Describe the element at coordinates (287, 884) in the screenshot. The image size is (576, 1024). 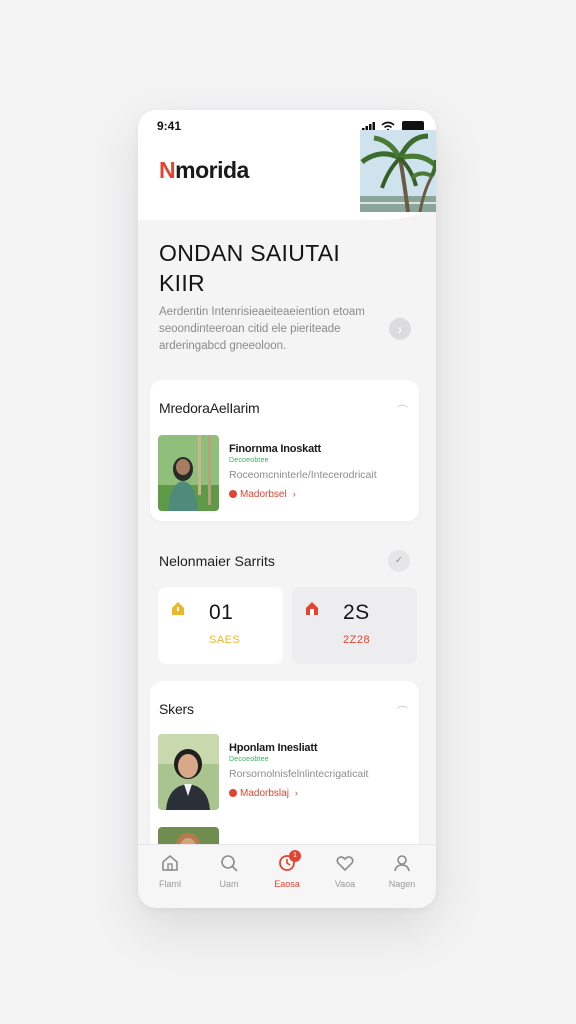
I see `tab-label: Eaosa` at that location.